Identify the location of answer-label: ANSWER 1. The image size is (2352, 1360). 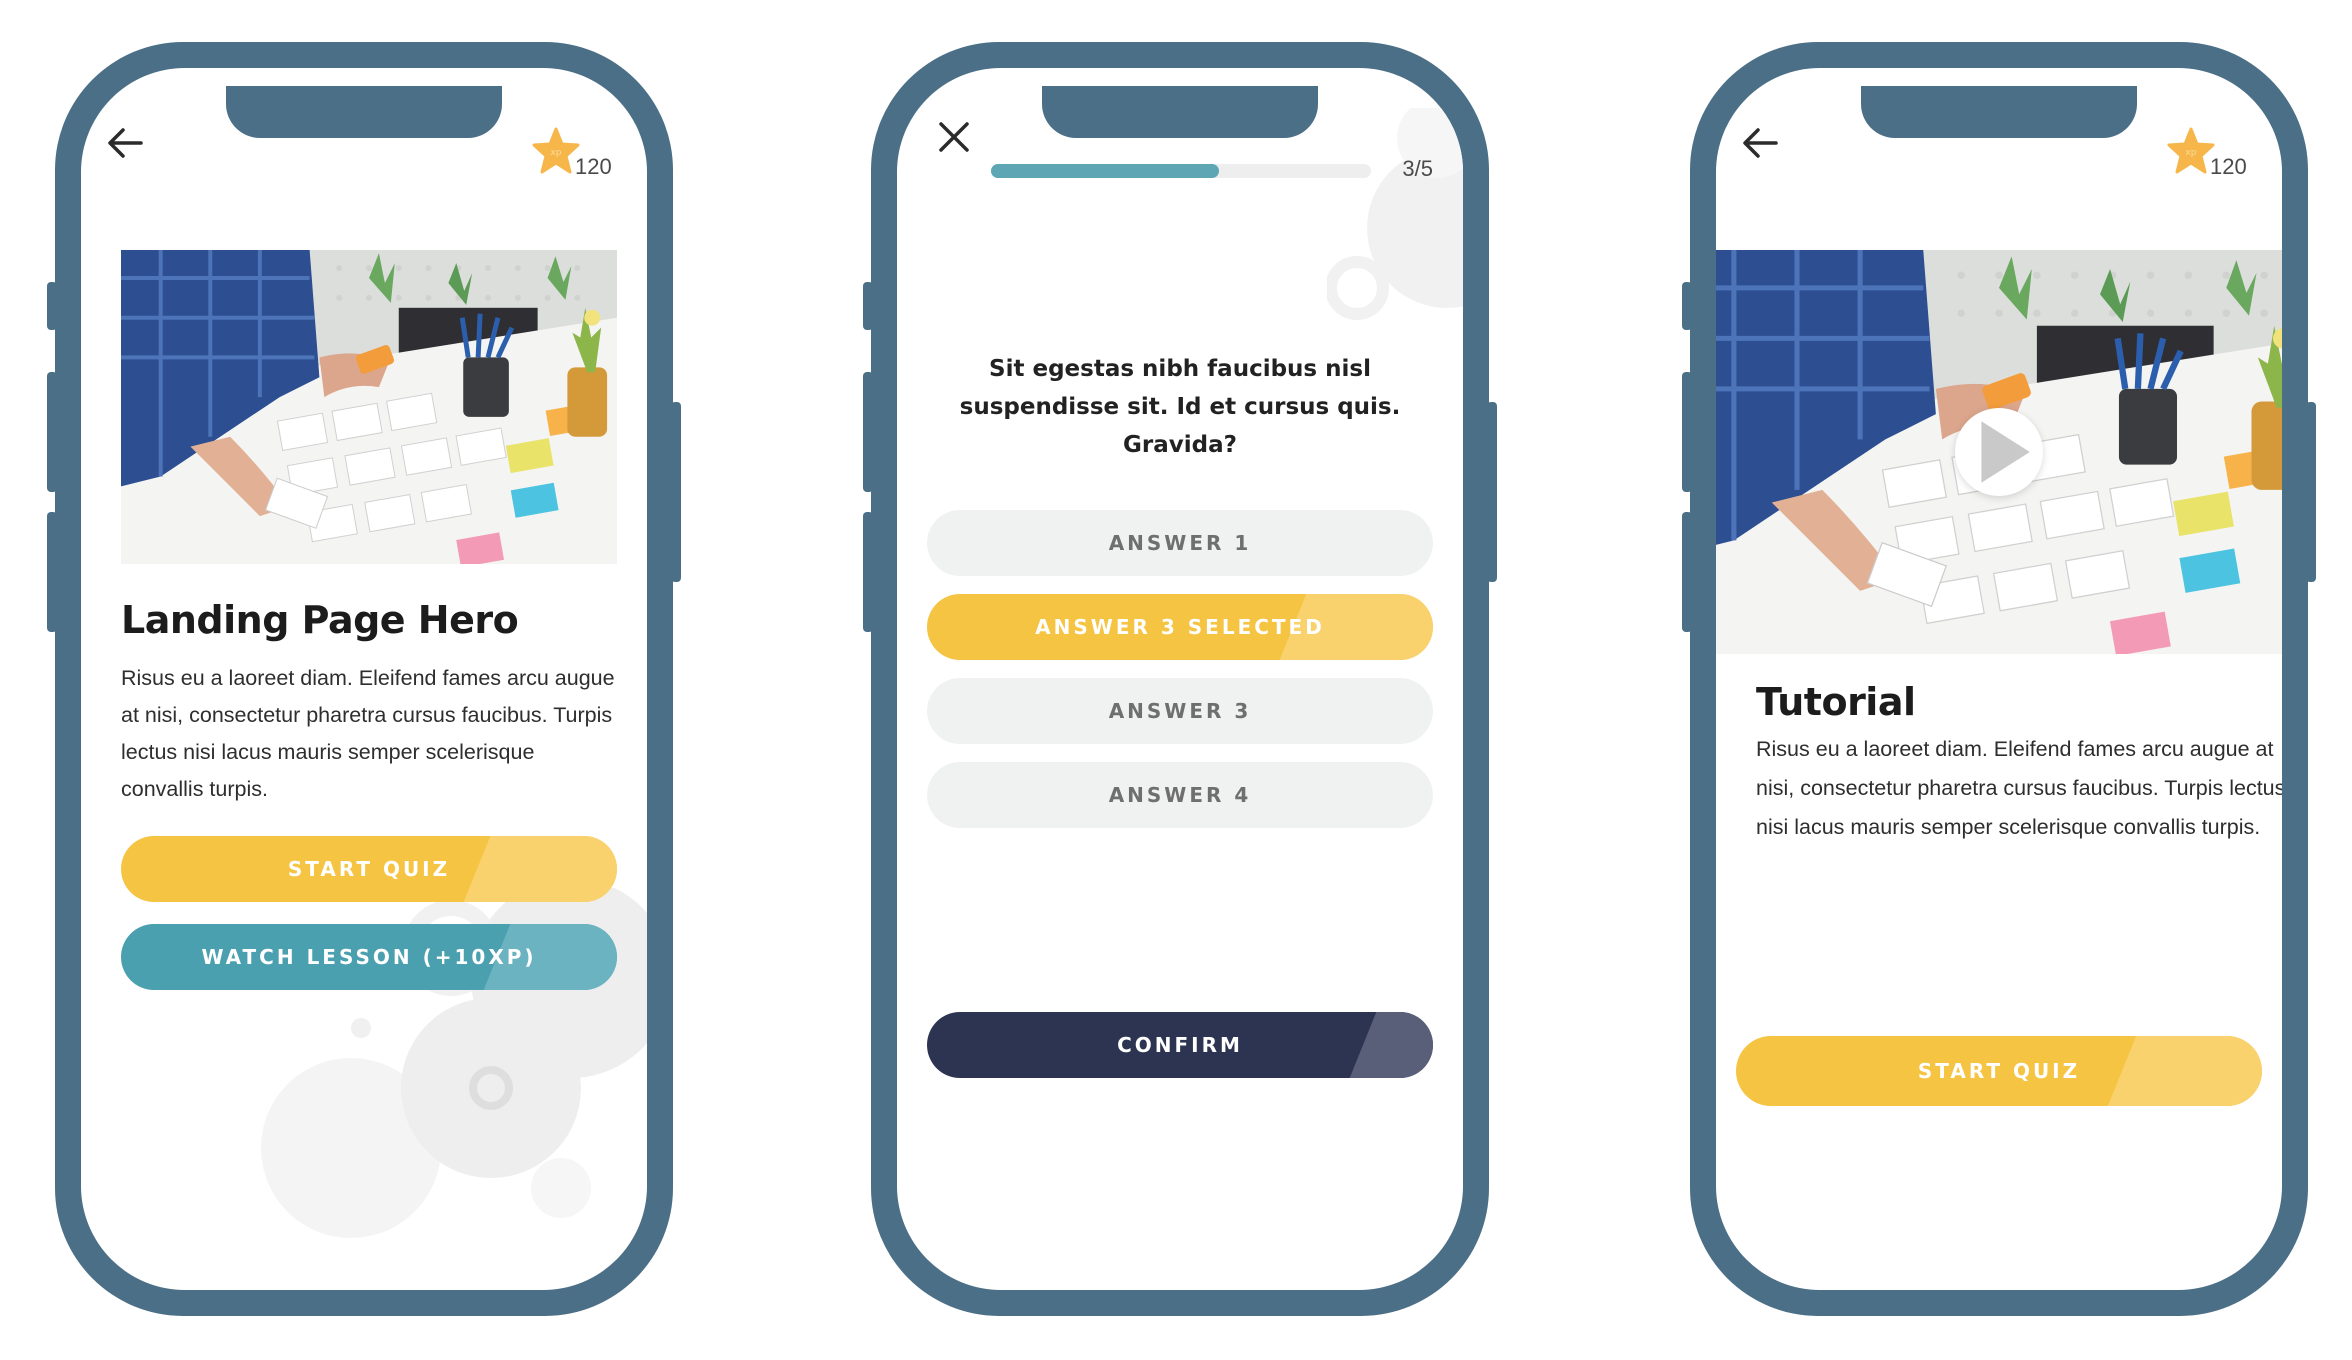
(1180, 543).